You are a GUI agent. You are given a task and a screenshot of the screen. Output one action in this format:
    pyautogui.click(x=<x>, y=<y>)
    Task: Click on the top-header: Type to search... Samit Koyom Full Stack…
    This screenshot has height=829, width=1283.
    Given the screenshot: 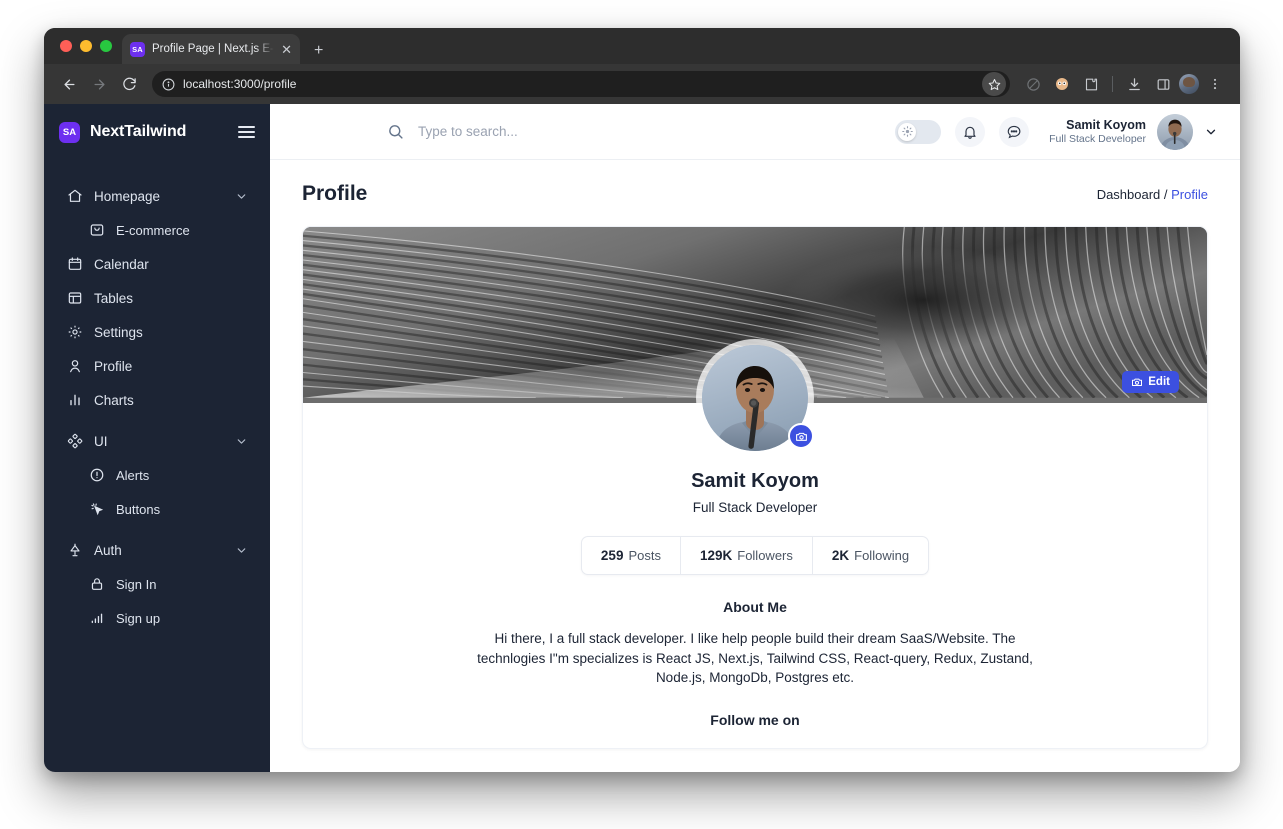 What is the action you would take?
    pyautogui.click(x=755, y=132)
    